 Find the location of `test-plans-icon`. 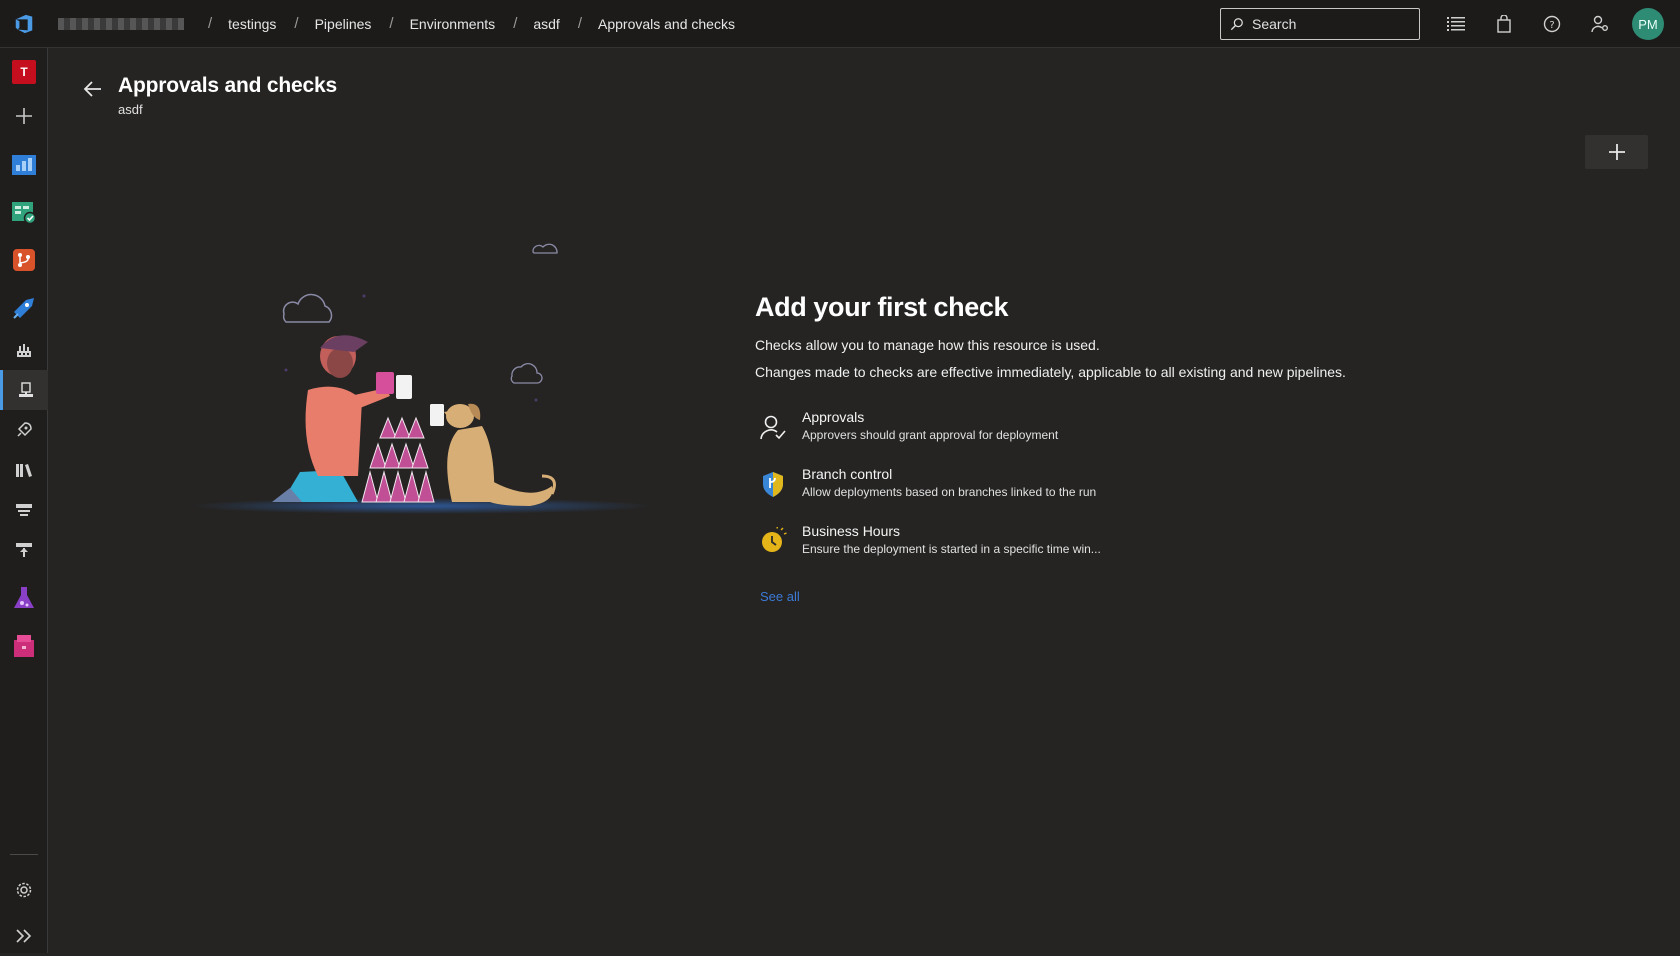

test-plans-icon is located at coordinates (24, 598).